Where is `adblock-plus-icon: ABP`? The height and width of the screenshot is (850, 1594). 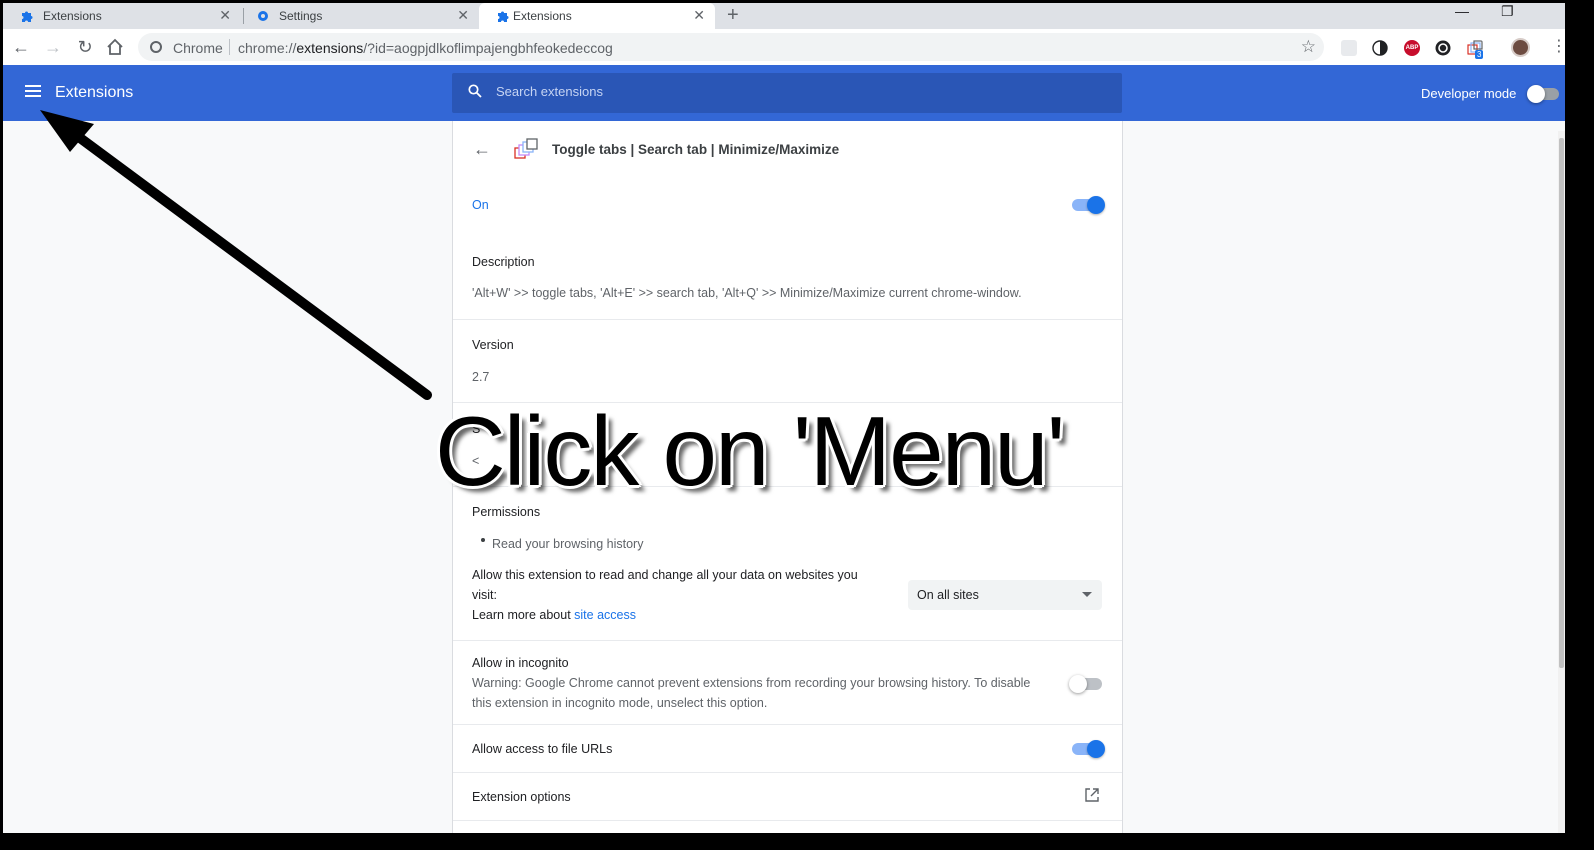
adblock-plus-icon: ABP is located at coordinates (1412, 48).